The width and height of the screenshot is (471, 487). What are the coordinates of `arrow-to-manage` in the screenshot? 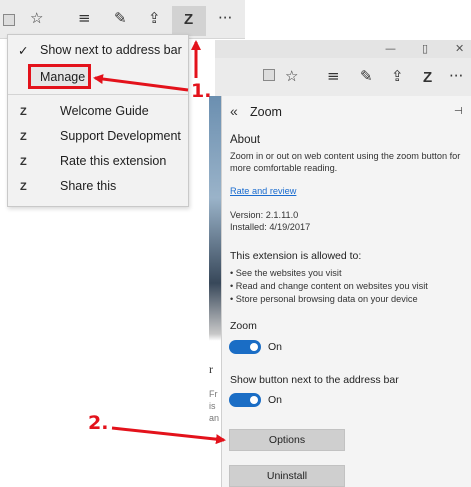 It's located at (141, 83).